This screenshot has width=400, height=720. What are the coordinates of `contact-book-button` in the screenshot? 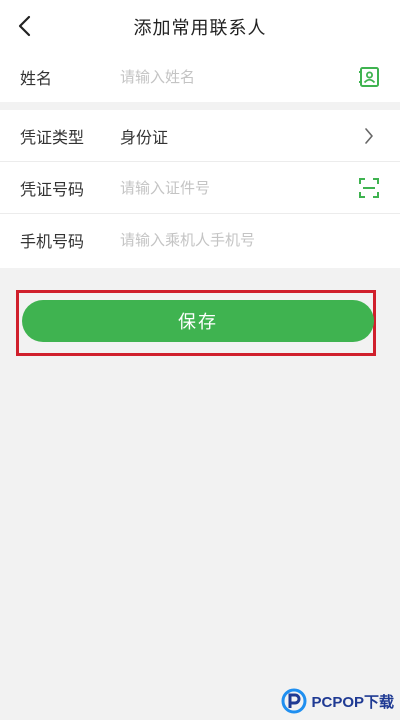 It's located at (369, 77).